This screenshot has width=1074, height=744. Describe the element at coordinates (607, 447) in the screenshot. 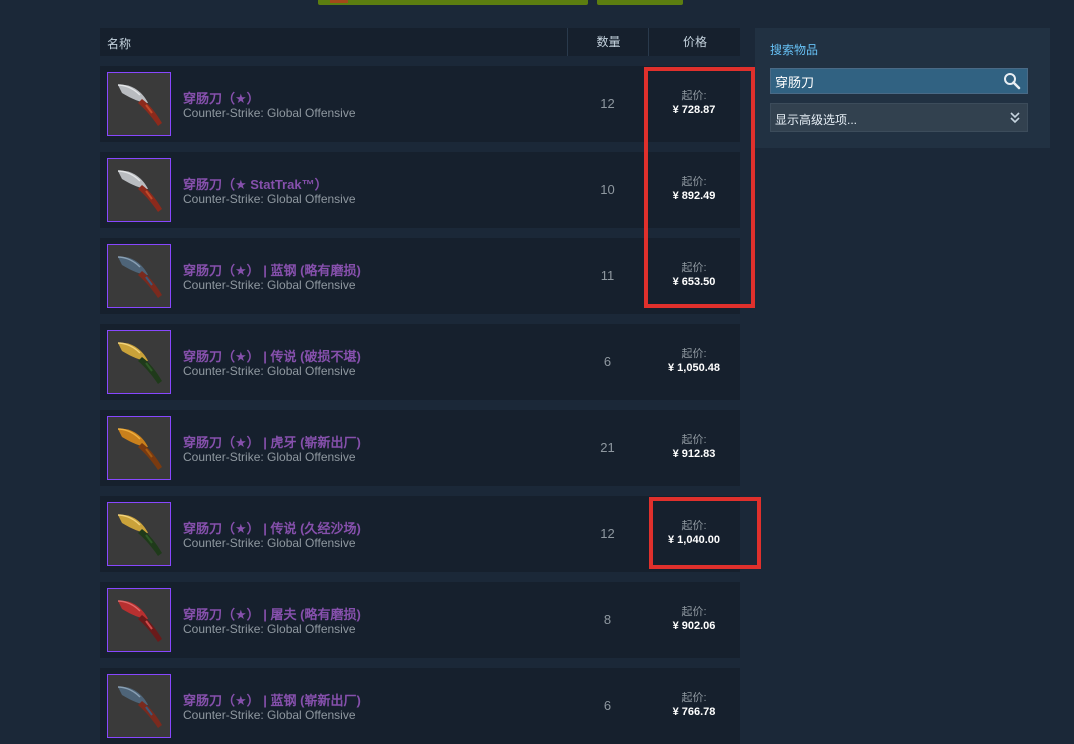

I see `item-quantity: 21` at that location.